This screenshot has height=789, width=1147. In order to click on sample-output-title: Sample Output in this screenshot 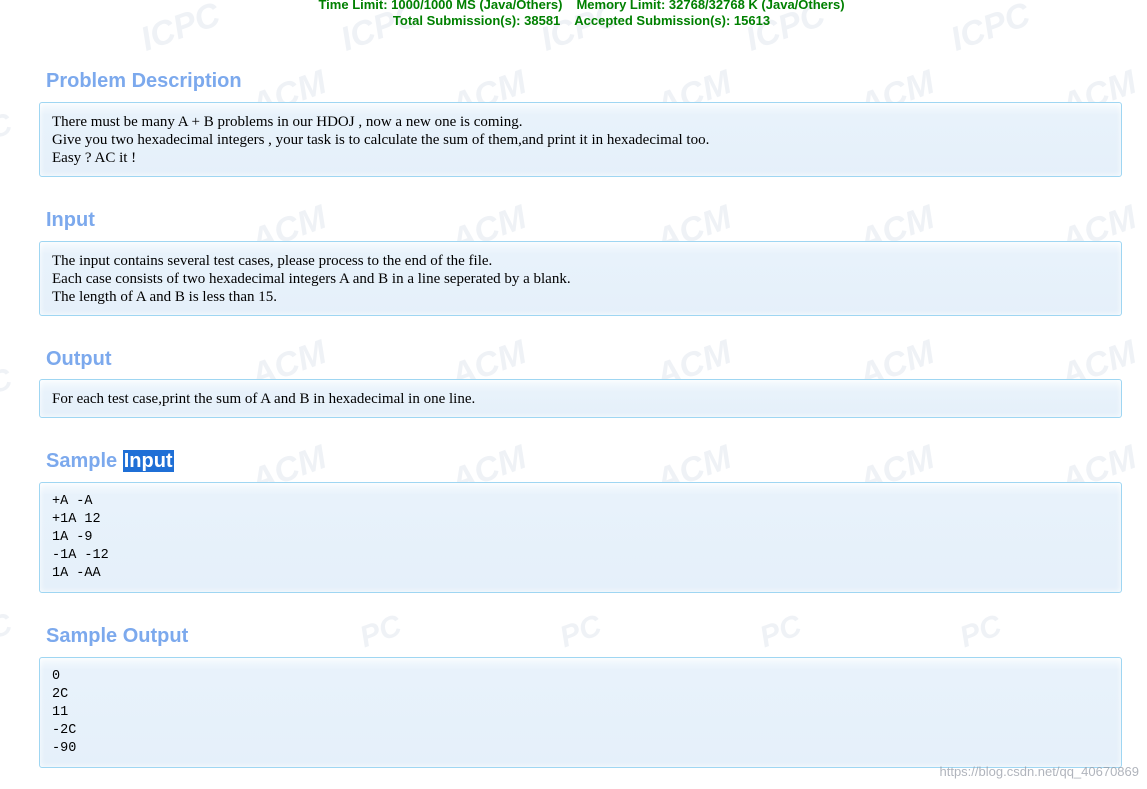, I will do `click(117, 636)`.